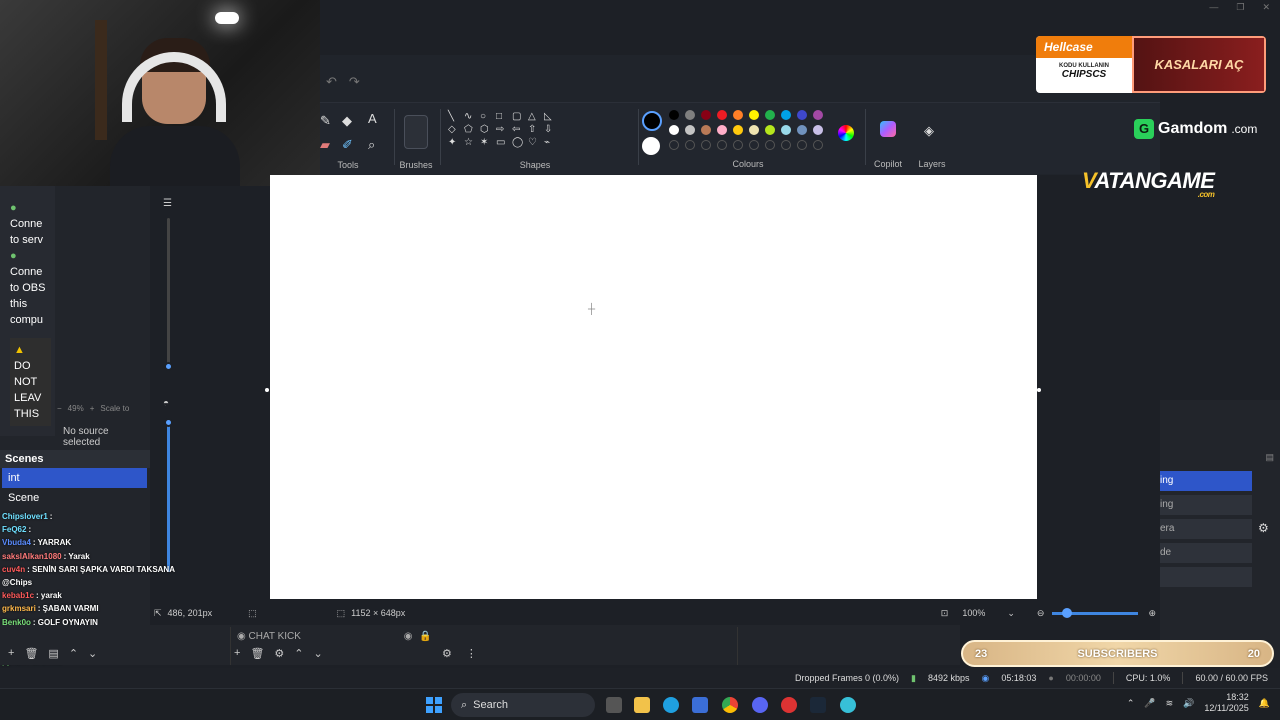 The height and width of the screenshot is (720, 1280). I want to click on zoom-select: 100%, so click(973, 613).